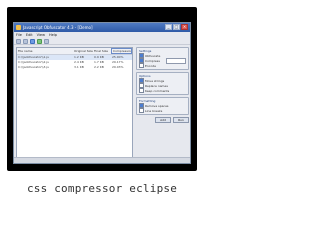  What do you see at coordinates (102, 51) in the screenshot?
I see `column-header-final: Final Size` at bounding box center [102, 51].